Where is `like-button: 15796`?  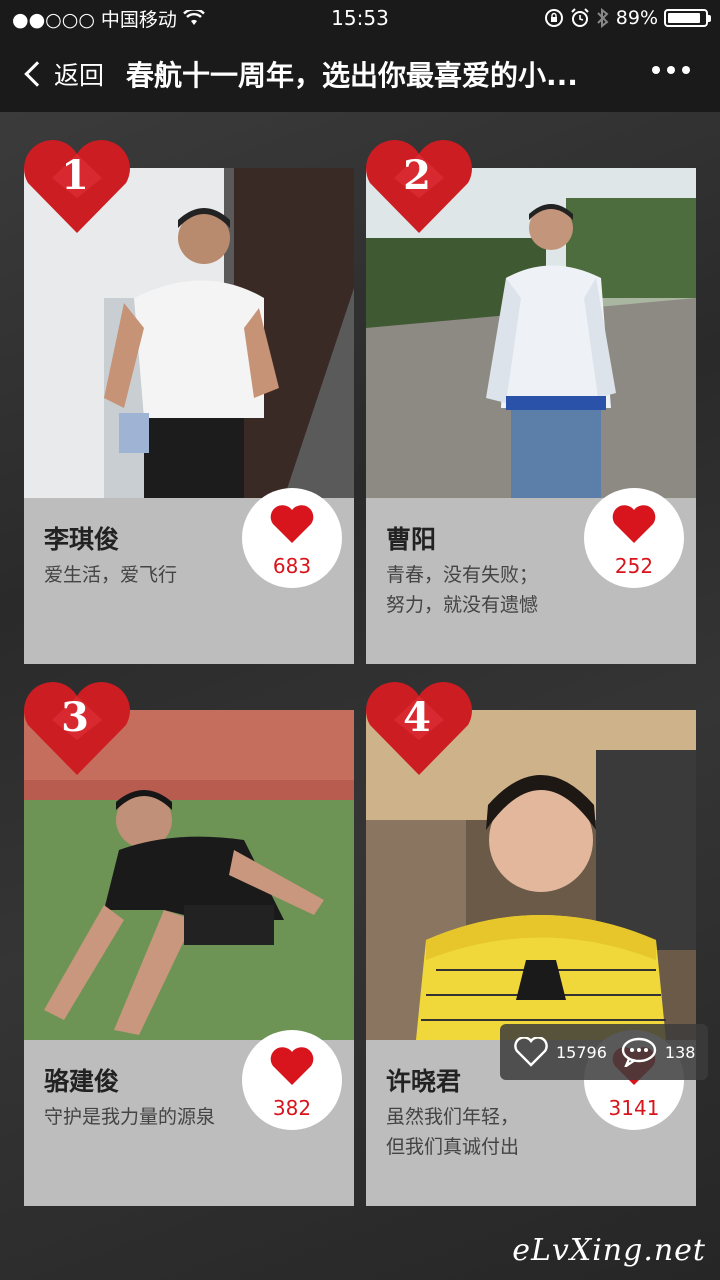 like-button: 15796 is located at coordinates (560, 1052).